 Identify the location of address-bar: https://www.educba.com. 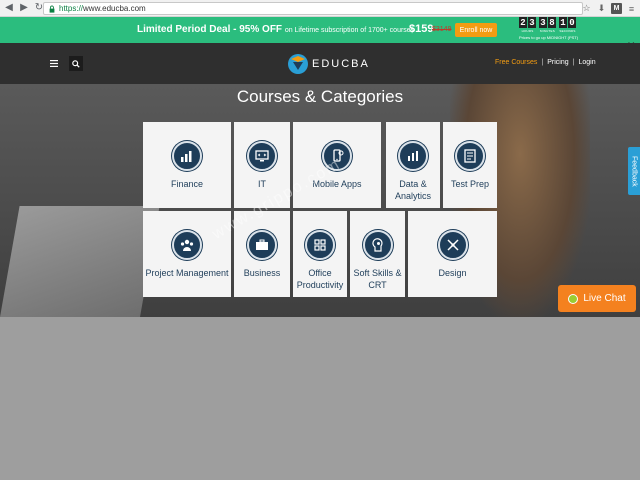
(313, 8).